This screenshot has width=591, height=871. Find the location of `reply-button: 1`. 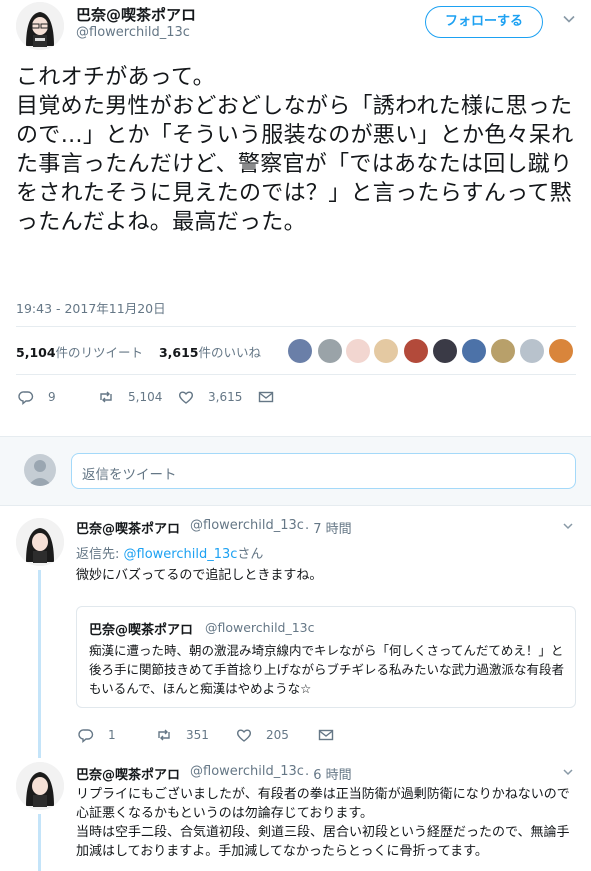

reply-button: 1 is located at coordinates (97, 735).